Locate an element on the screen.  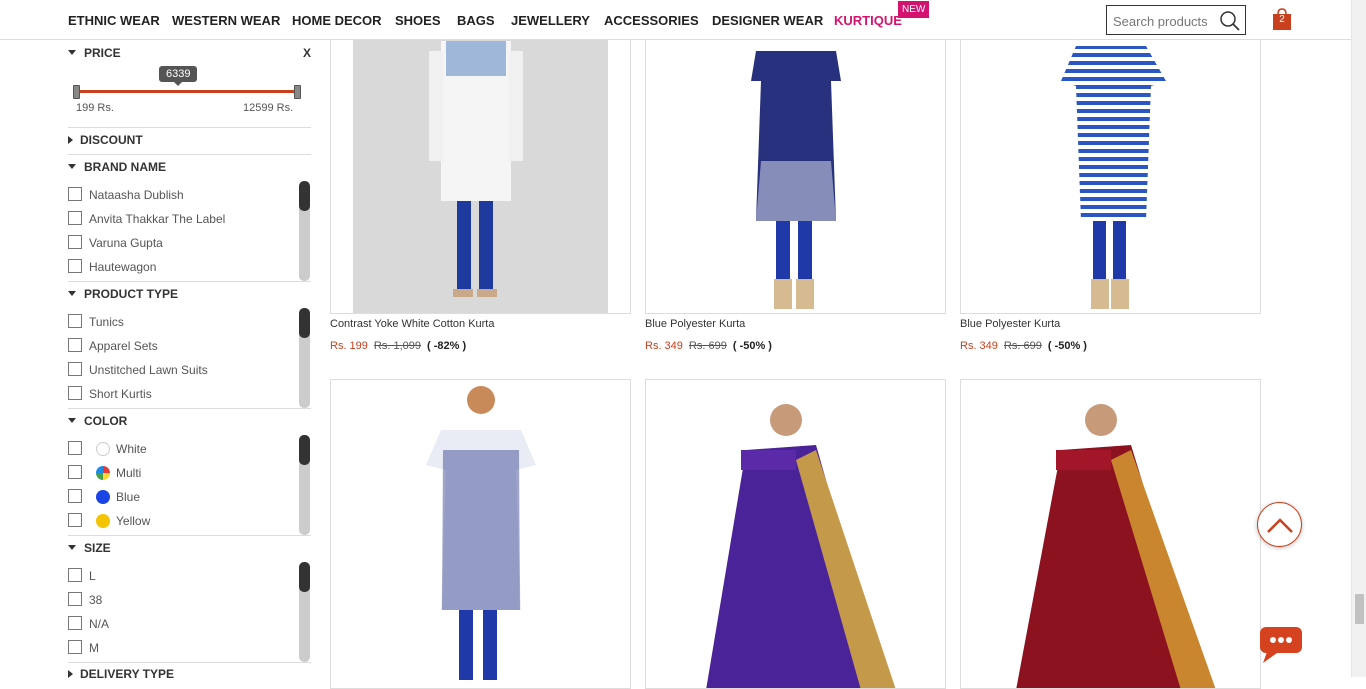
delivery-type-filter-header: DELIVERY TYPE is located at coordinates (189, 674).